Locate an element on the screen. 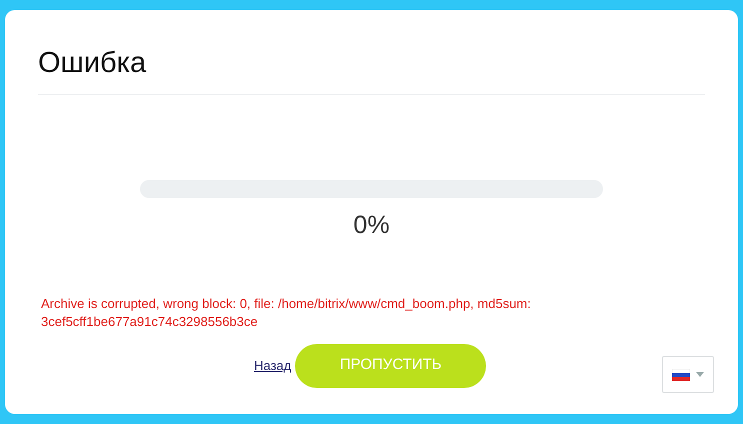 Image resolution: width=743 pixels, height=424 pixels. flag-icon is located at coordinates (681, 374).